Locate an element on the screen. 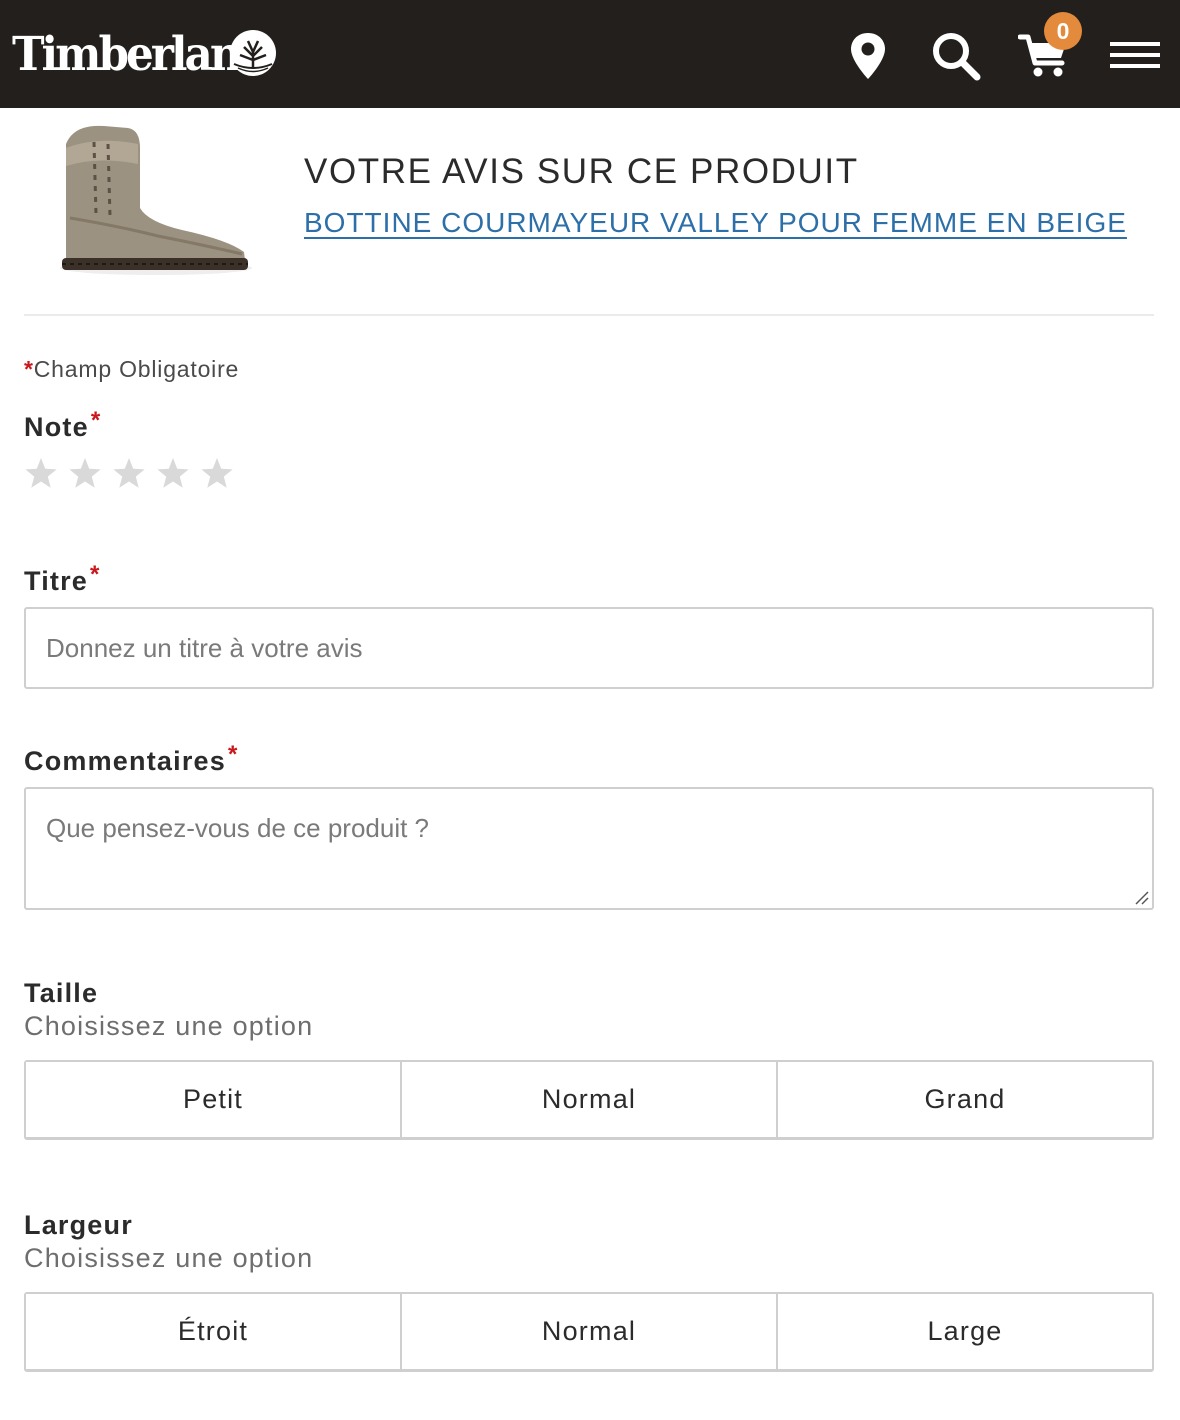 This screenshot has height=1420, width=1180. size-options: Petit Normal Grand is located at coordinates (589, 1100).